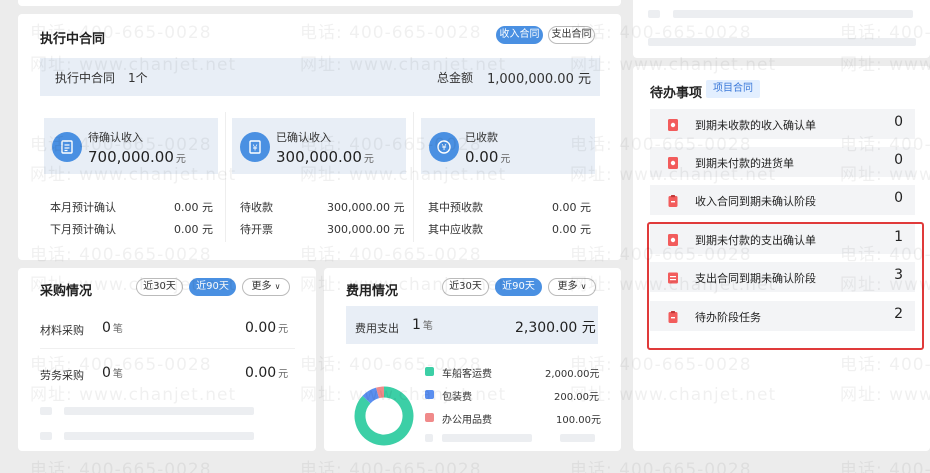 The image size is (930, 473). I want to click on expense-summary-count: 1笔, so click(422, 325).